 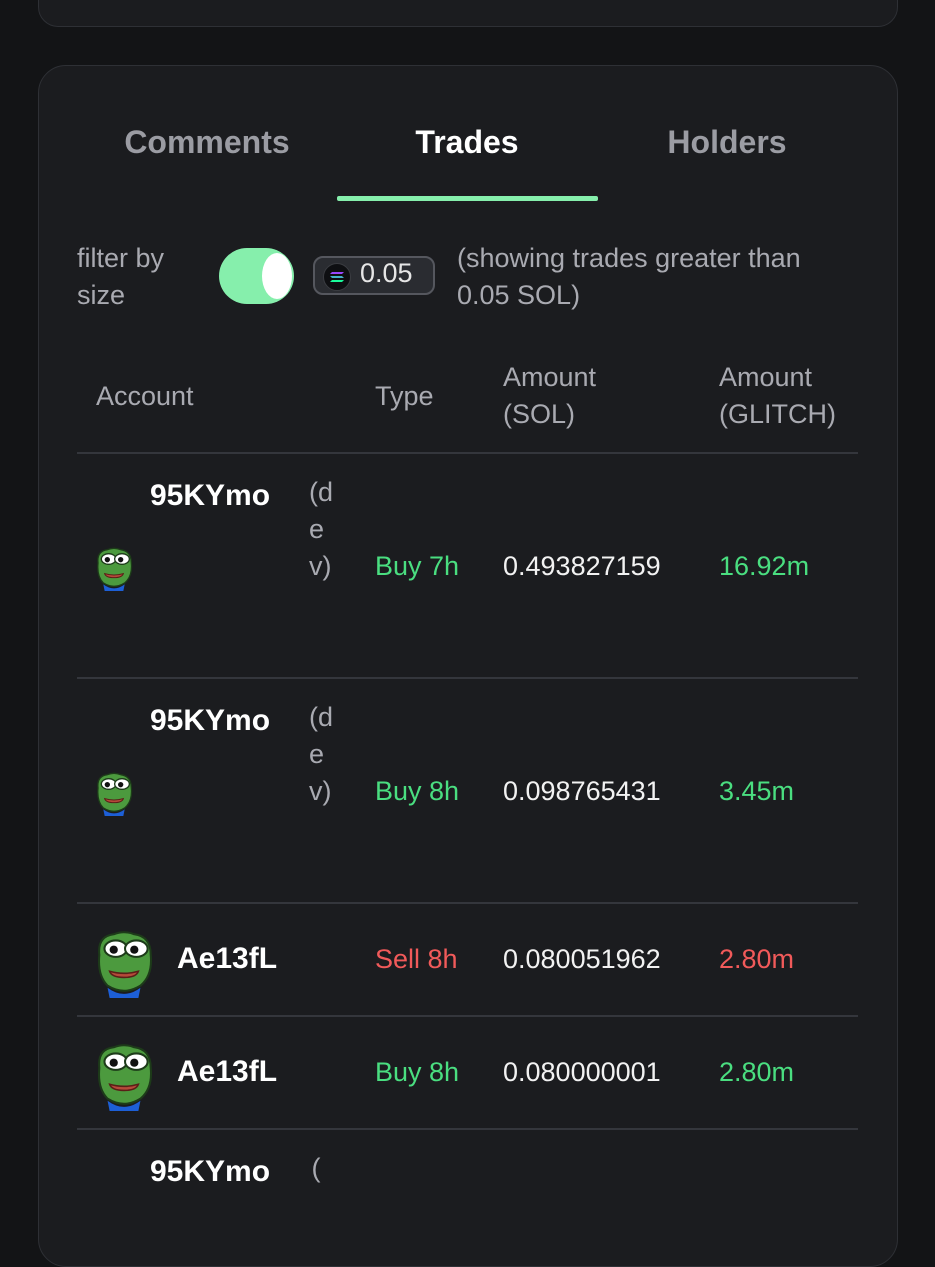 What do you see at coordinates (145, 396) in the screenshot?
I see `column-header-account: Account` at bounding box center [145, 396].